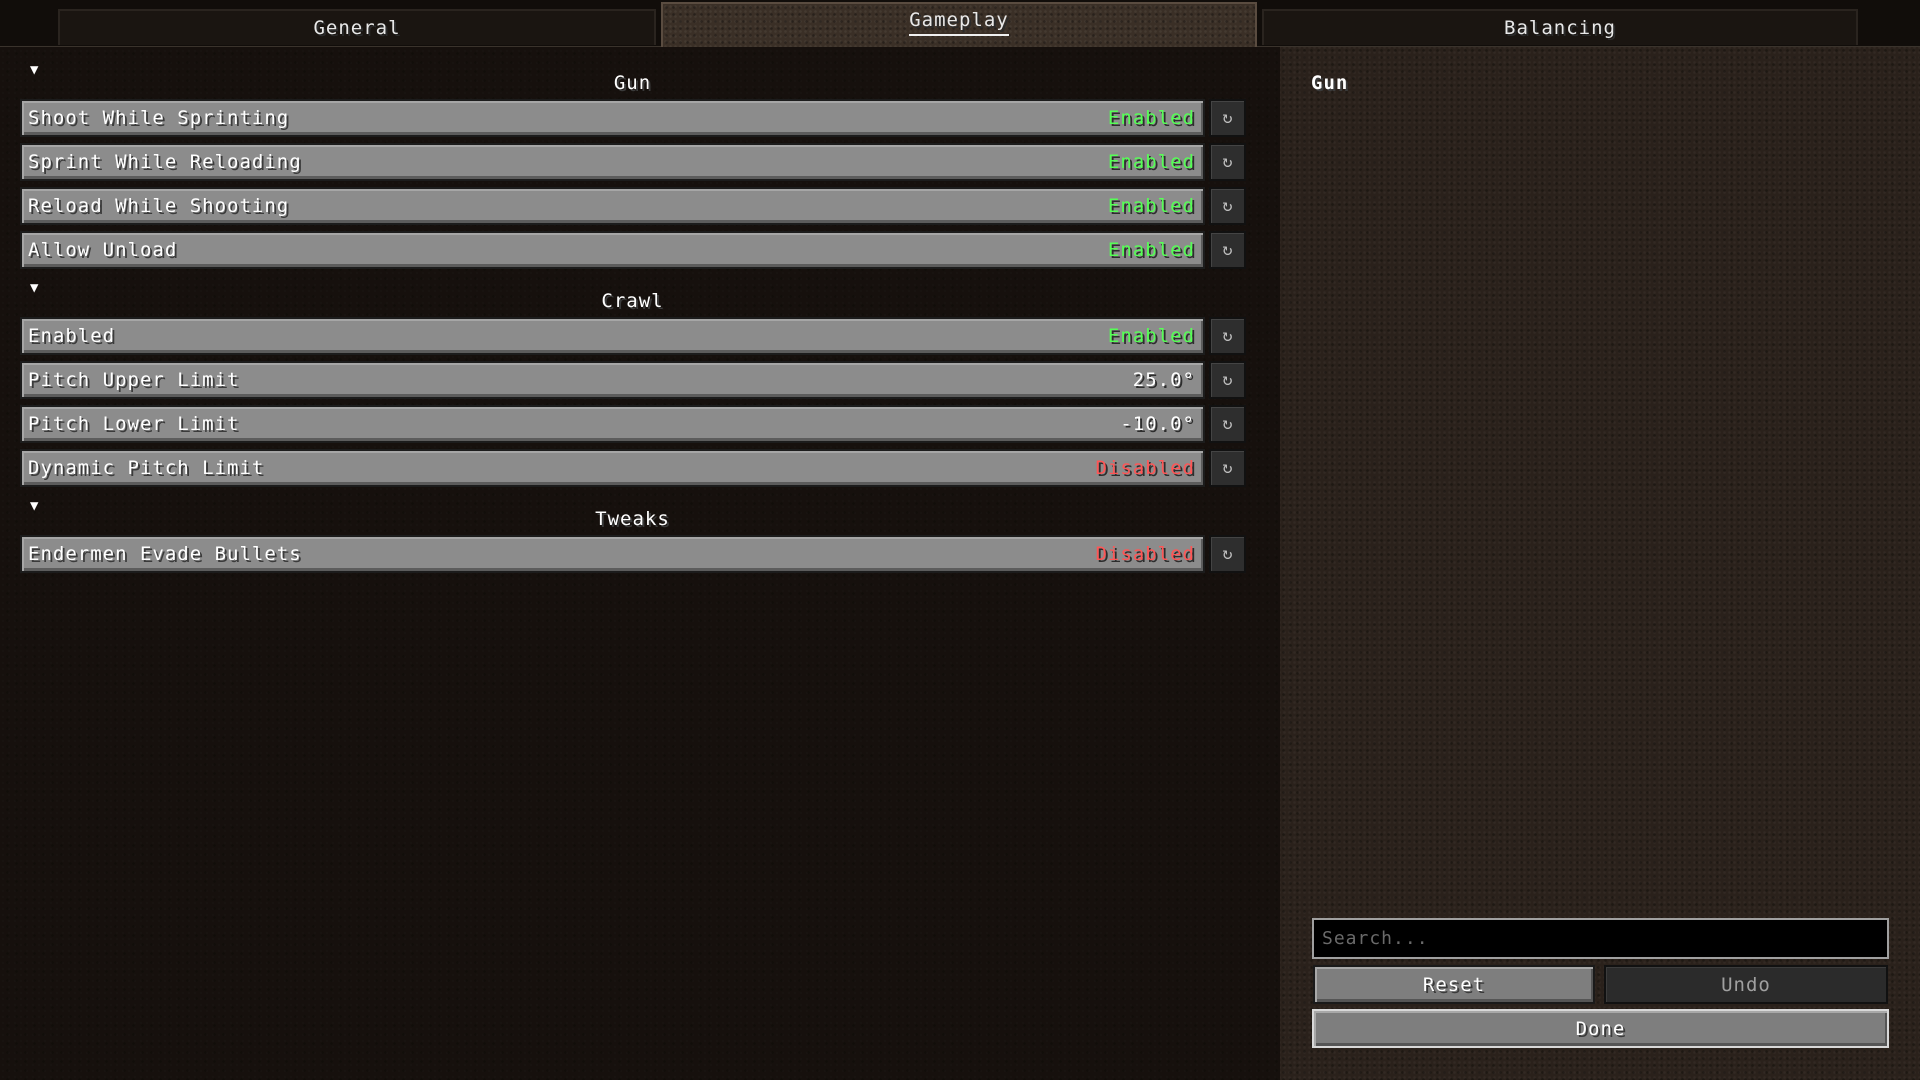 The height and width of the screenshot is (1080, 1920). I want to click on tab-balancing: Balancing, so click(1560, 27).